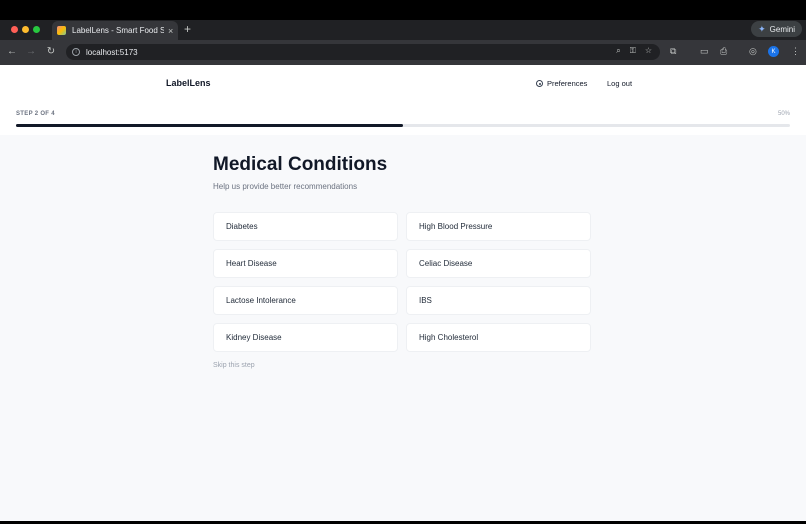  What do you see at coordinates (403, 84) in the screenshot?
I see `app-header: LabelLens Preferences Log out` at bounding box center [403, 84].